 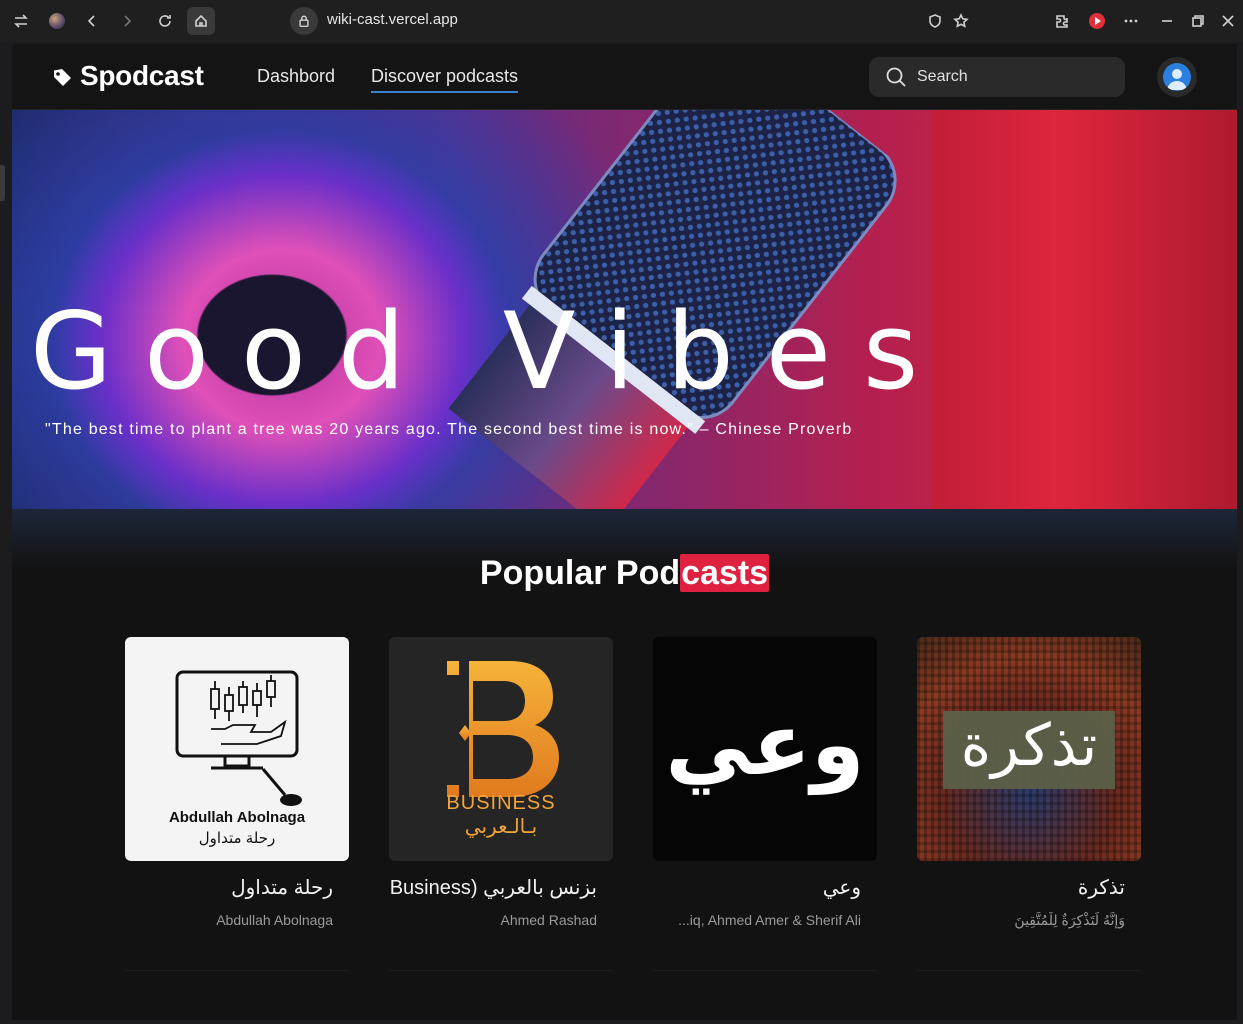 I want to click on podcast-author: Ahmed Rashad, so click(x=548, y=920).